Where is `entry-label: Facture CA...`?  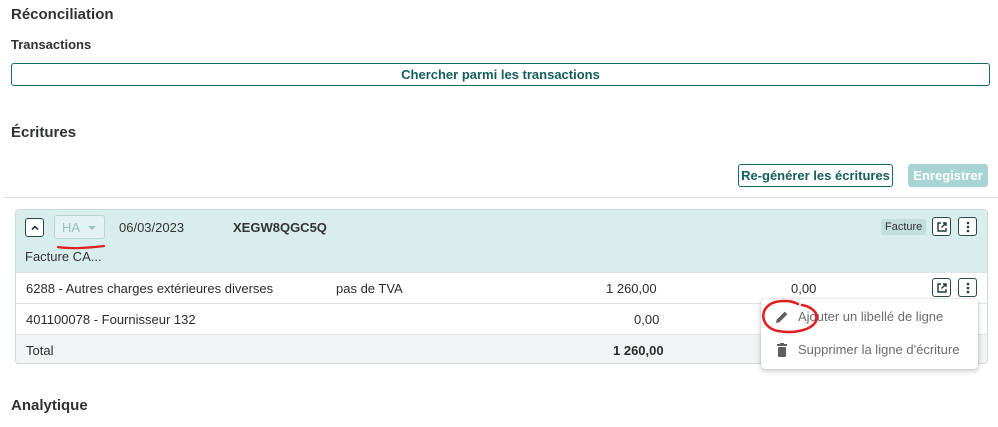 entry-label: Facture CA... is located at coordinates (63, 256).